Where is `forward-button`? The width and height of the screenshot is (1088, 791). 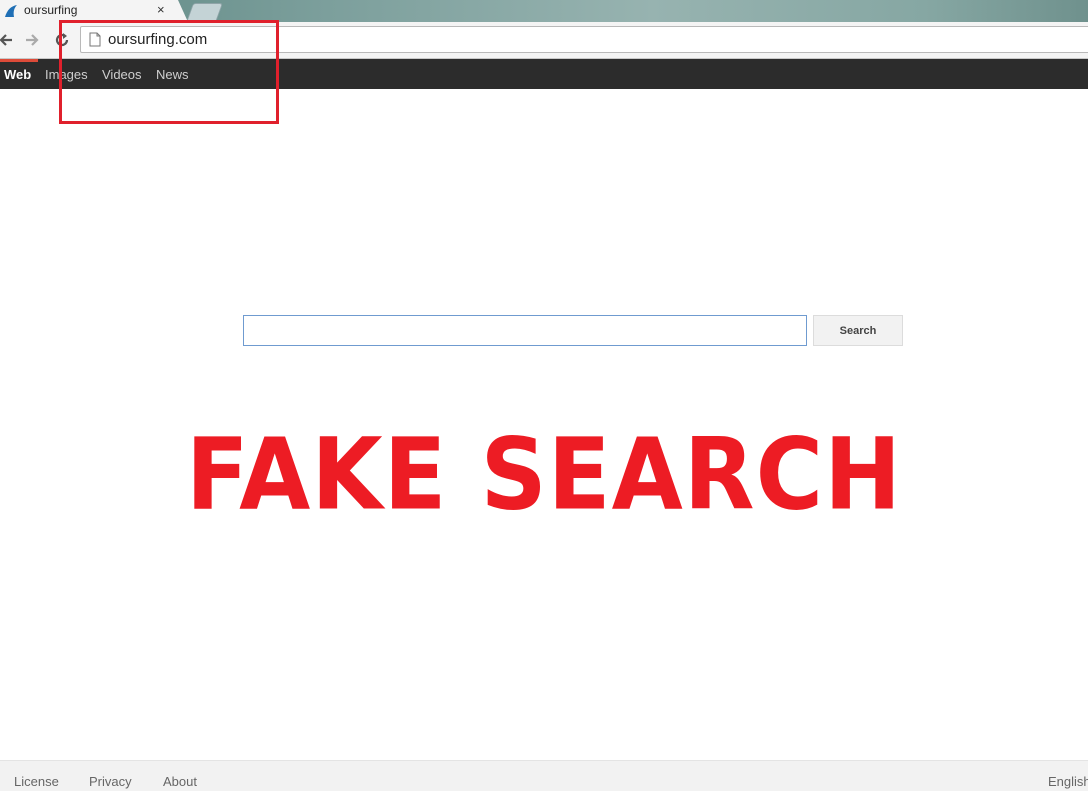 forward-button is located at coordinates (32, 40).